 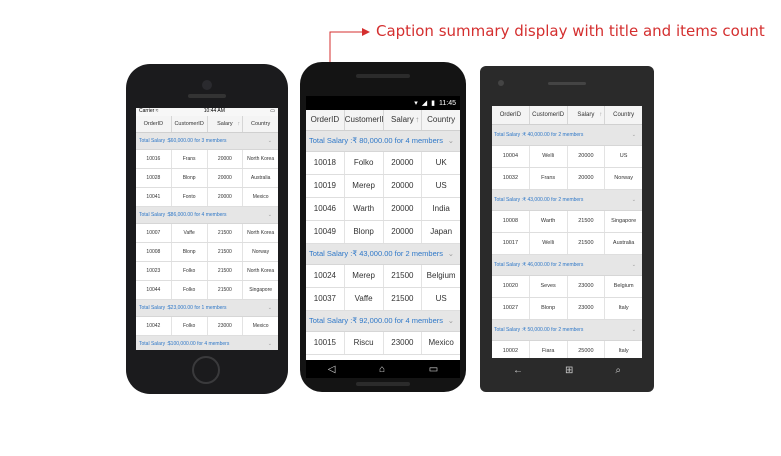 What do you see at coordinates (332, 369) in the screenshot?
I see `back-icon: ◁` at bounding box center [332, 369].